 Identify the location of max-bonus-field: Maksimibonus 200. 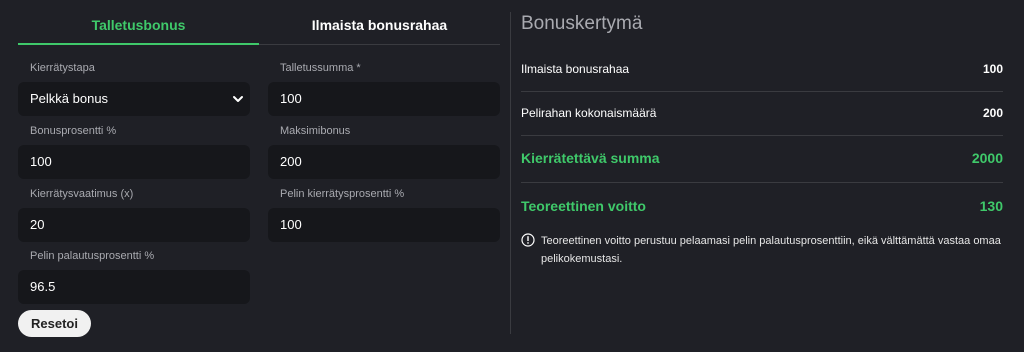
(384, 151).